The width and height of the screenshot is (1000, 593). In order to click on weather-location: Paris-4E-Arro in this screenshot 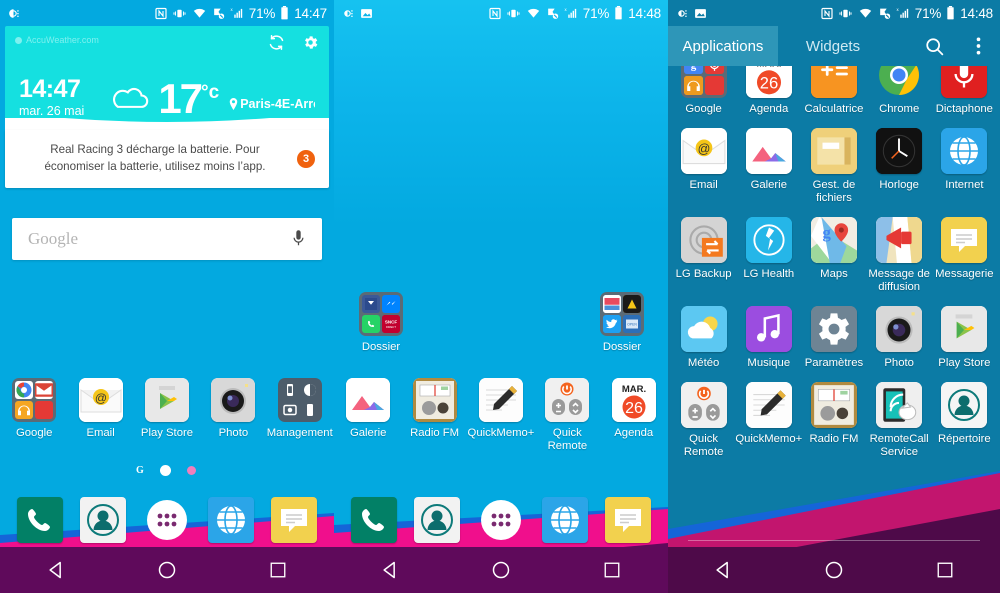, I will do `click(272, 104)`.